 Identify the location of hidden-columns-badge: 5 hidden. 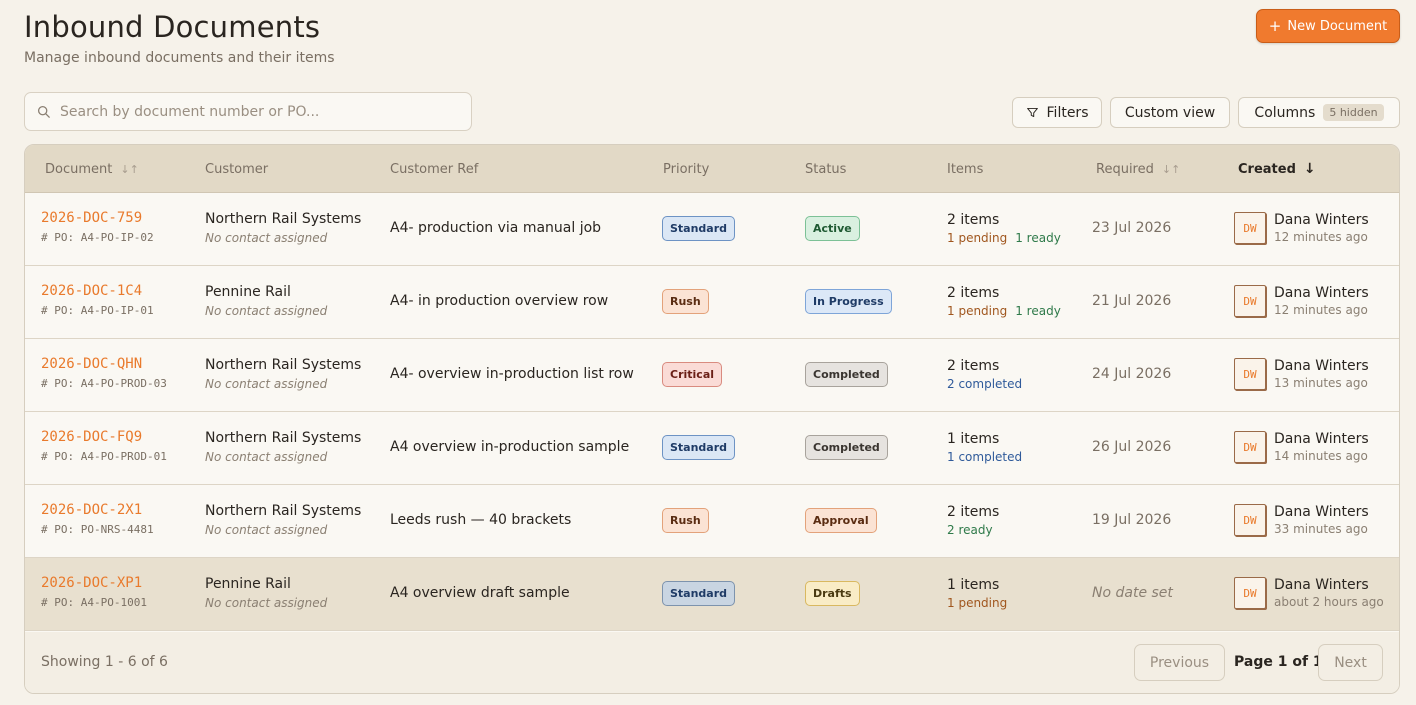
(1353, 112).